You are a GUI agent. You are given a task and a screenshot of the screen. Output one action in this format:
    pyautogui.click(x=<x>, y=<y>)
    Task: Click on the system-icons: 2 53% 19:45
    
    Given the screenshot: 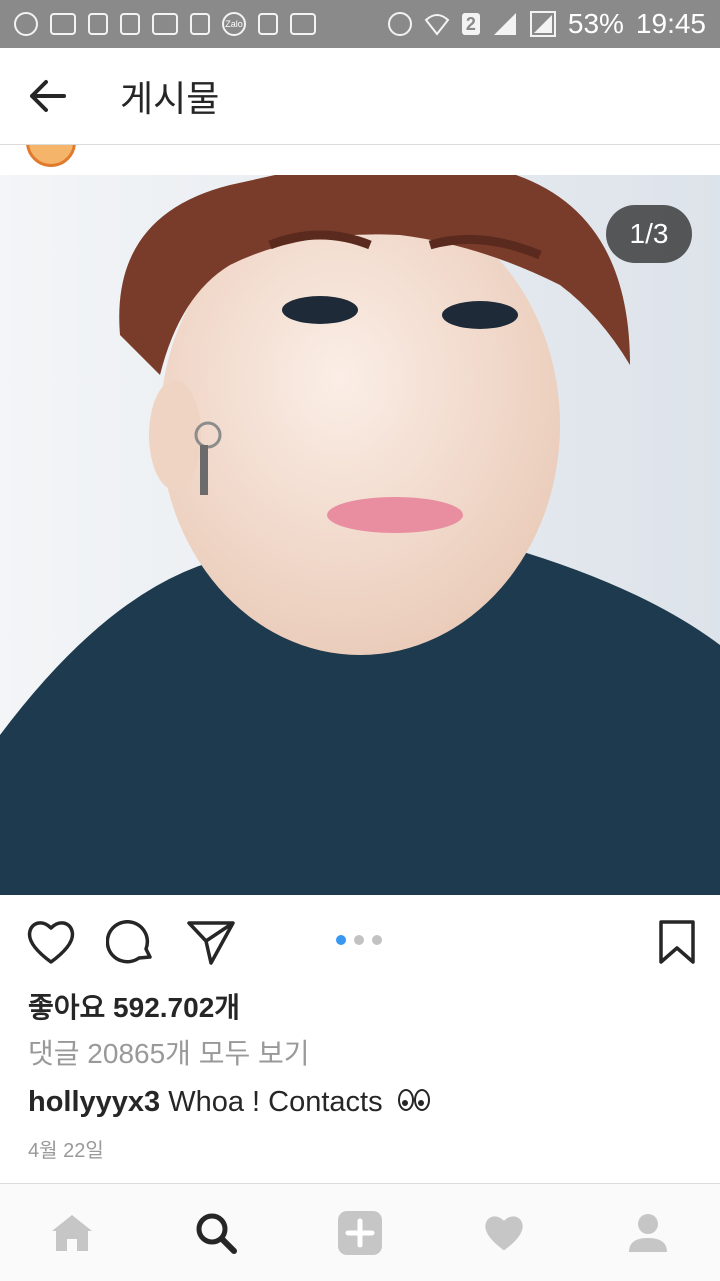 What is the action you would take?
    pyautogui.click(x=546, y=24)
    